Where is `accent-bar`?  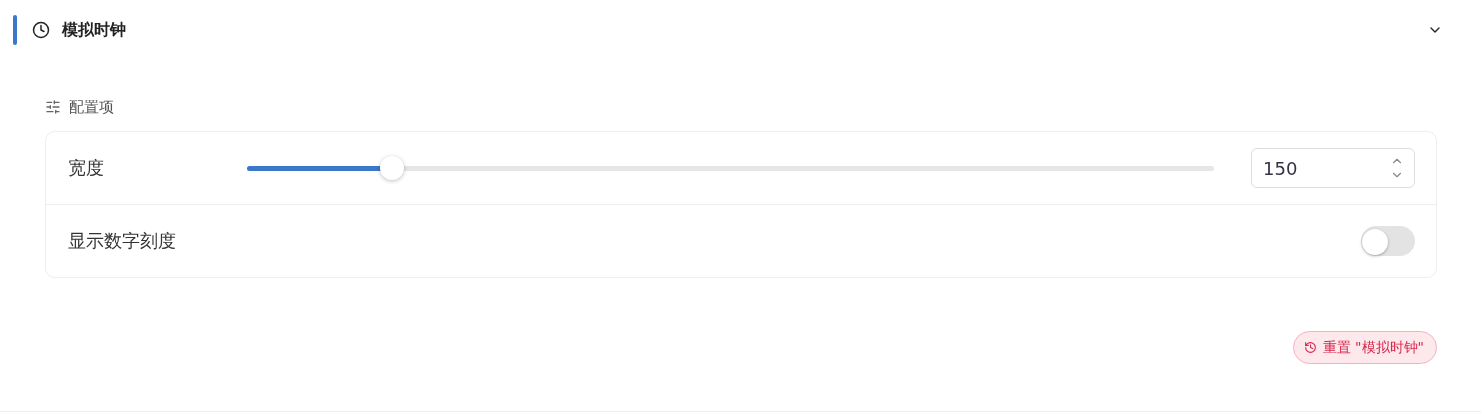
accent-bar is located at coordinates (15, 30).